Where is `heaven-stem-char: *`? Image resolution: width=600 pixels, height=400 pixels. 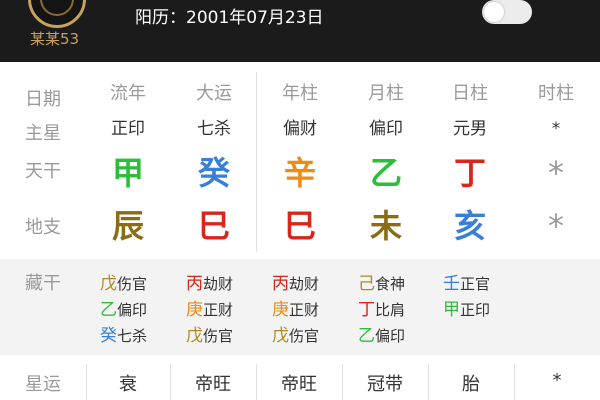 heaven-stem-char: * is located at coordinates (556, 173).